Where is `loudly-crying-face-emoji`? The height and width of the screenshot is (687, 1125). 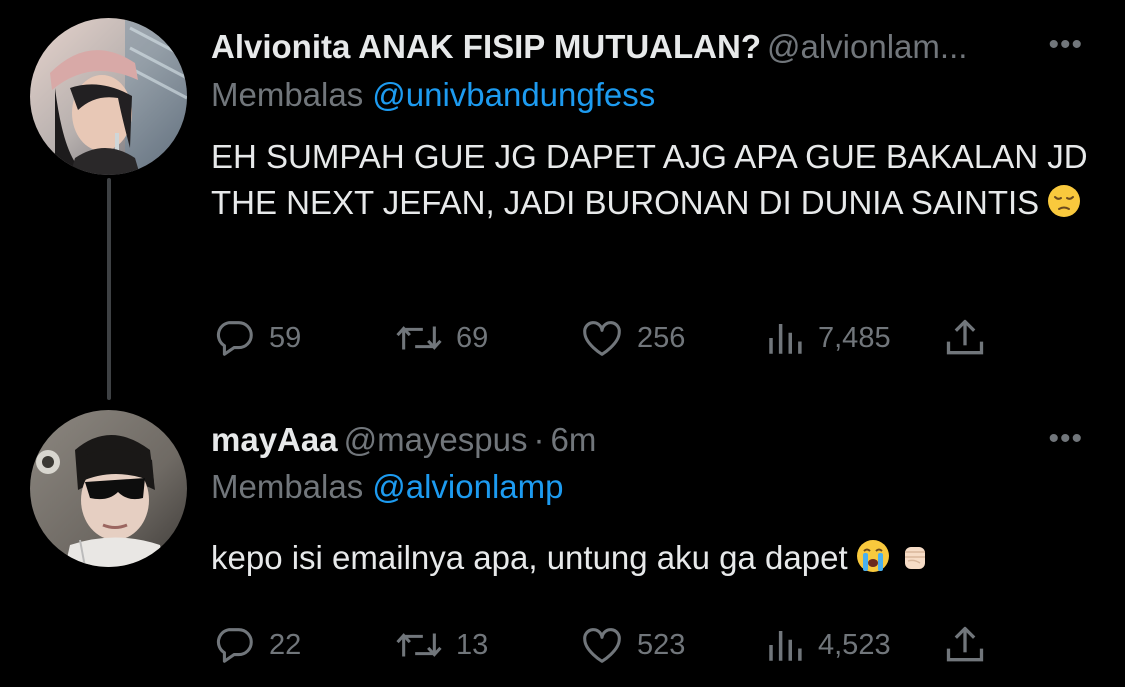
loudly-crying-face-emoji is located at coordinates (873, 562).